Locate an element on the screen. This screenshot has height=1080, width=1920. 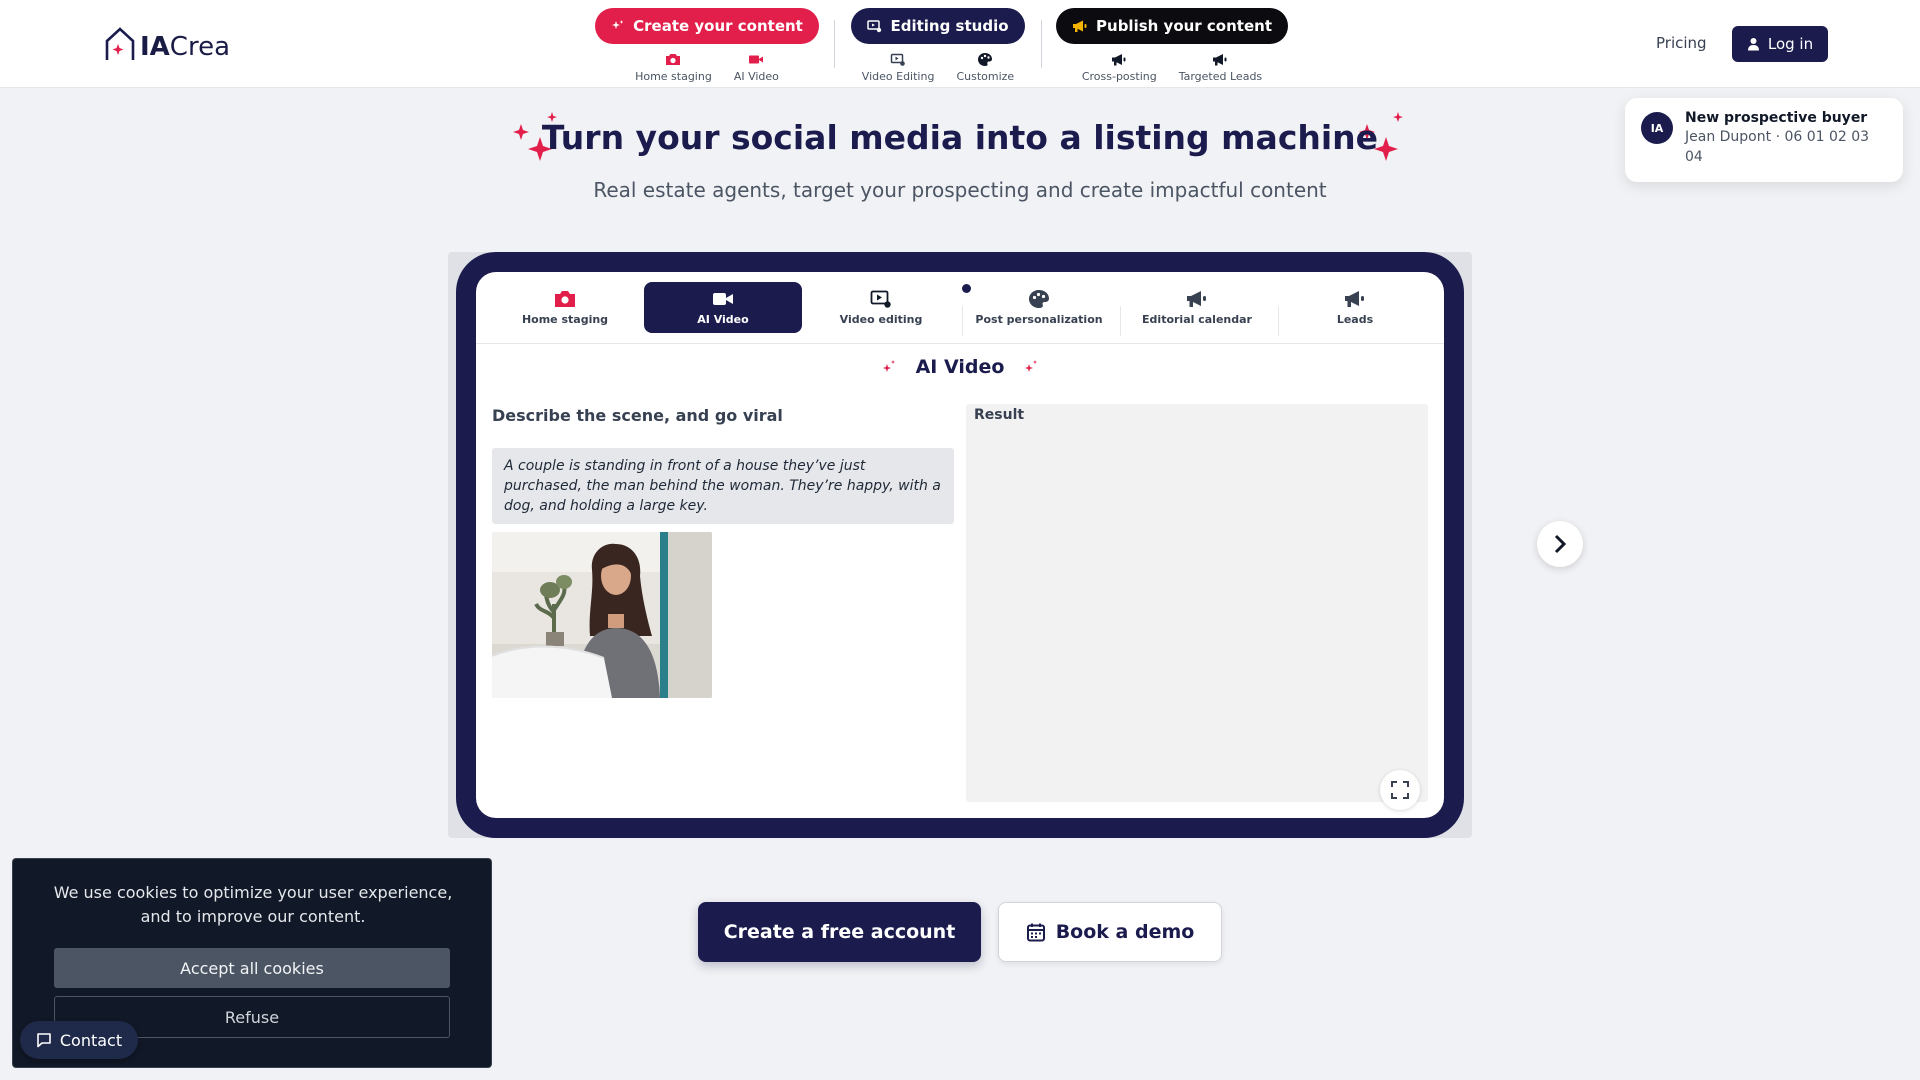
logo-prefix: IA is located at coordinates (155, 47).